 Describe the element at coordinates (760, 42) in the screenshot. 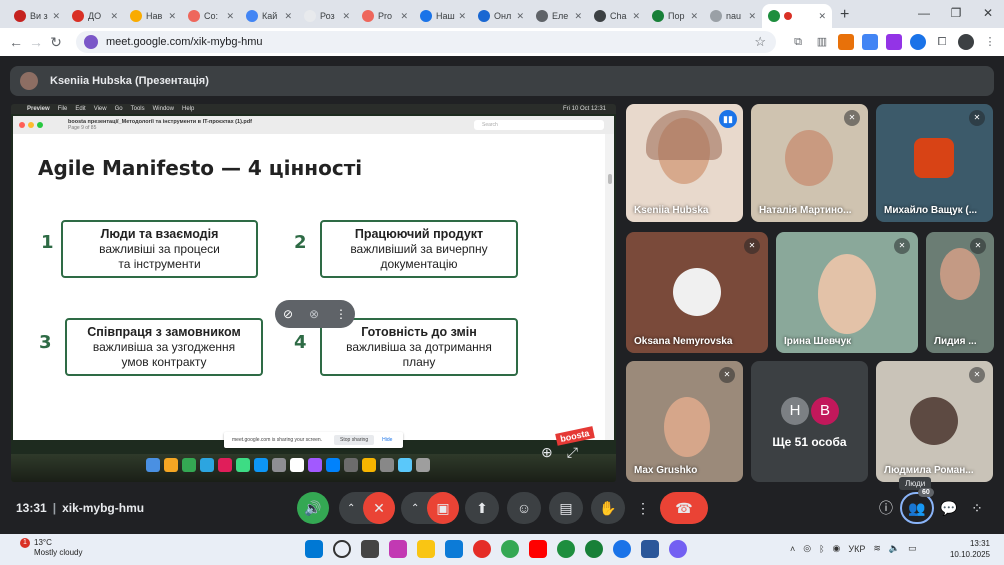

I see `bookmark-star-icon: ☆` at that location.